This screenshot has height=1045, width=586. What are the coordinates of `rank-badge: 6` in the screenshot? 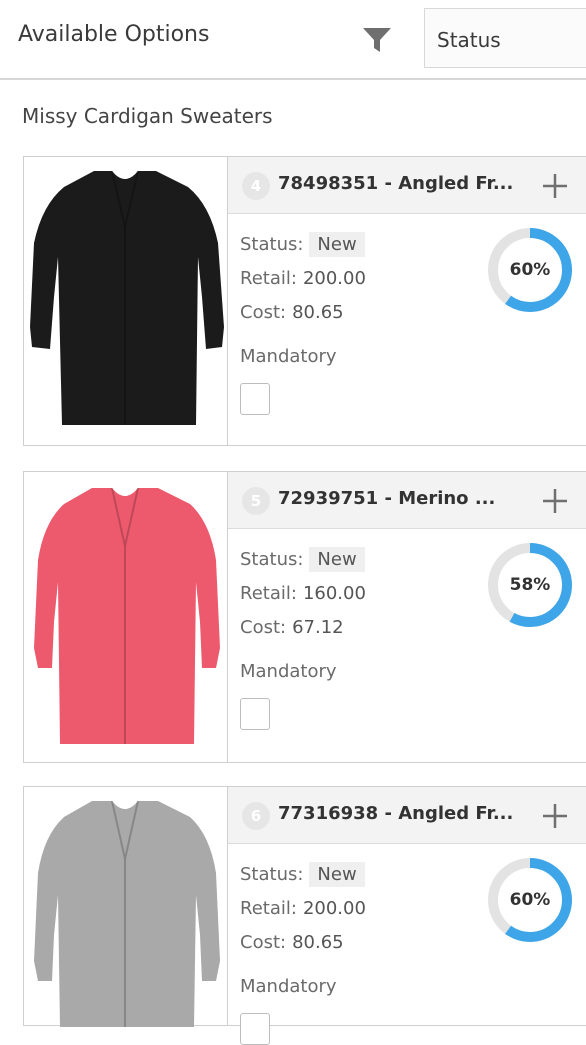 It's located at (256, 816).